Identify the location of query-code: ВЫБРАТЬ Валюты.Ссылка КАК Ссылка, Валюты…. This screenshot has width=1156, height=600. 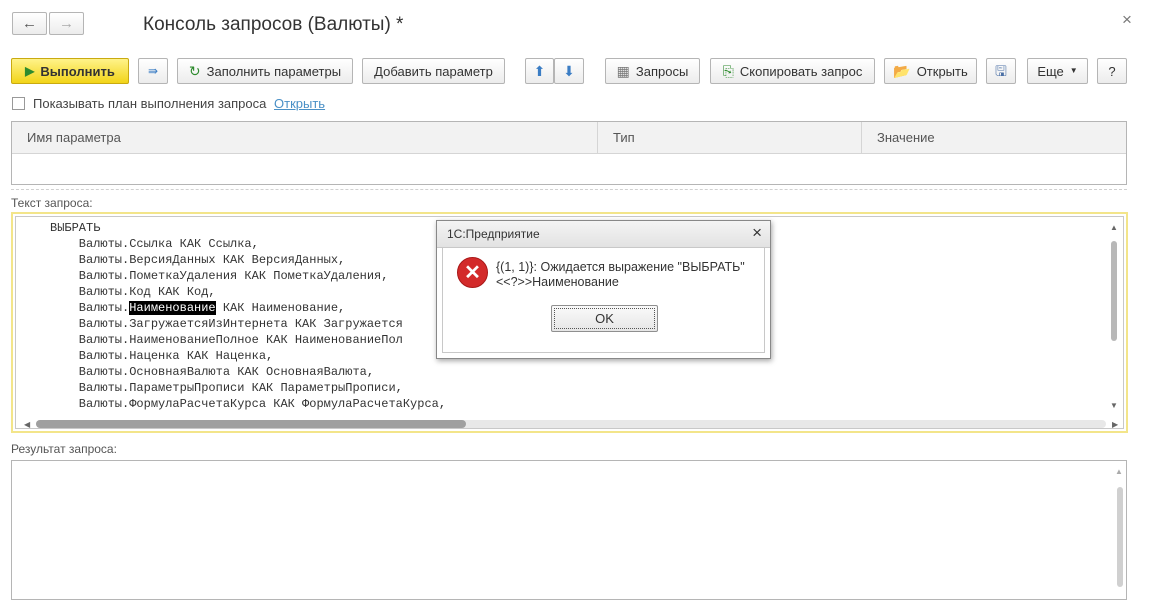
(248, 316).